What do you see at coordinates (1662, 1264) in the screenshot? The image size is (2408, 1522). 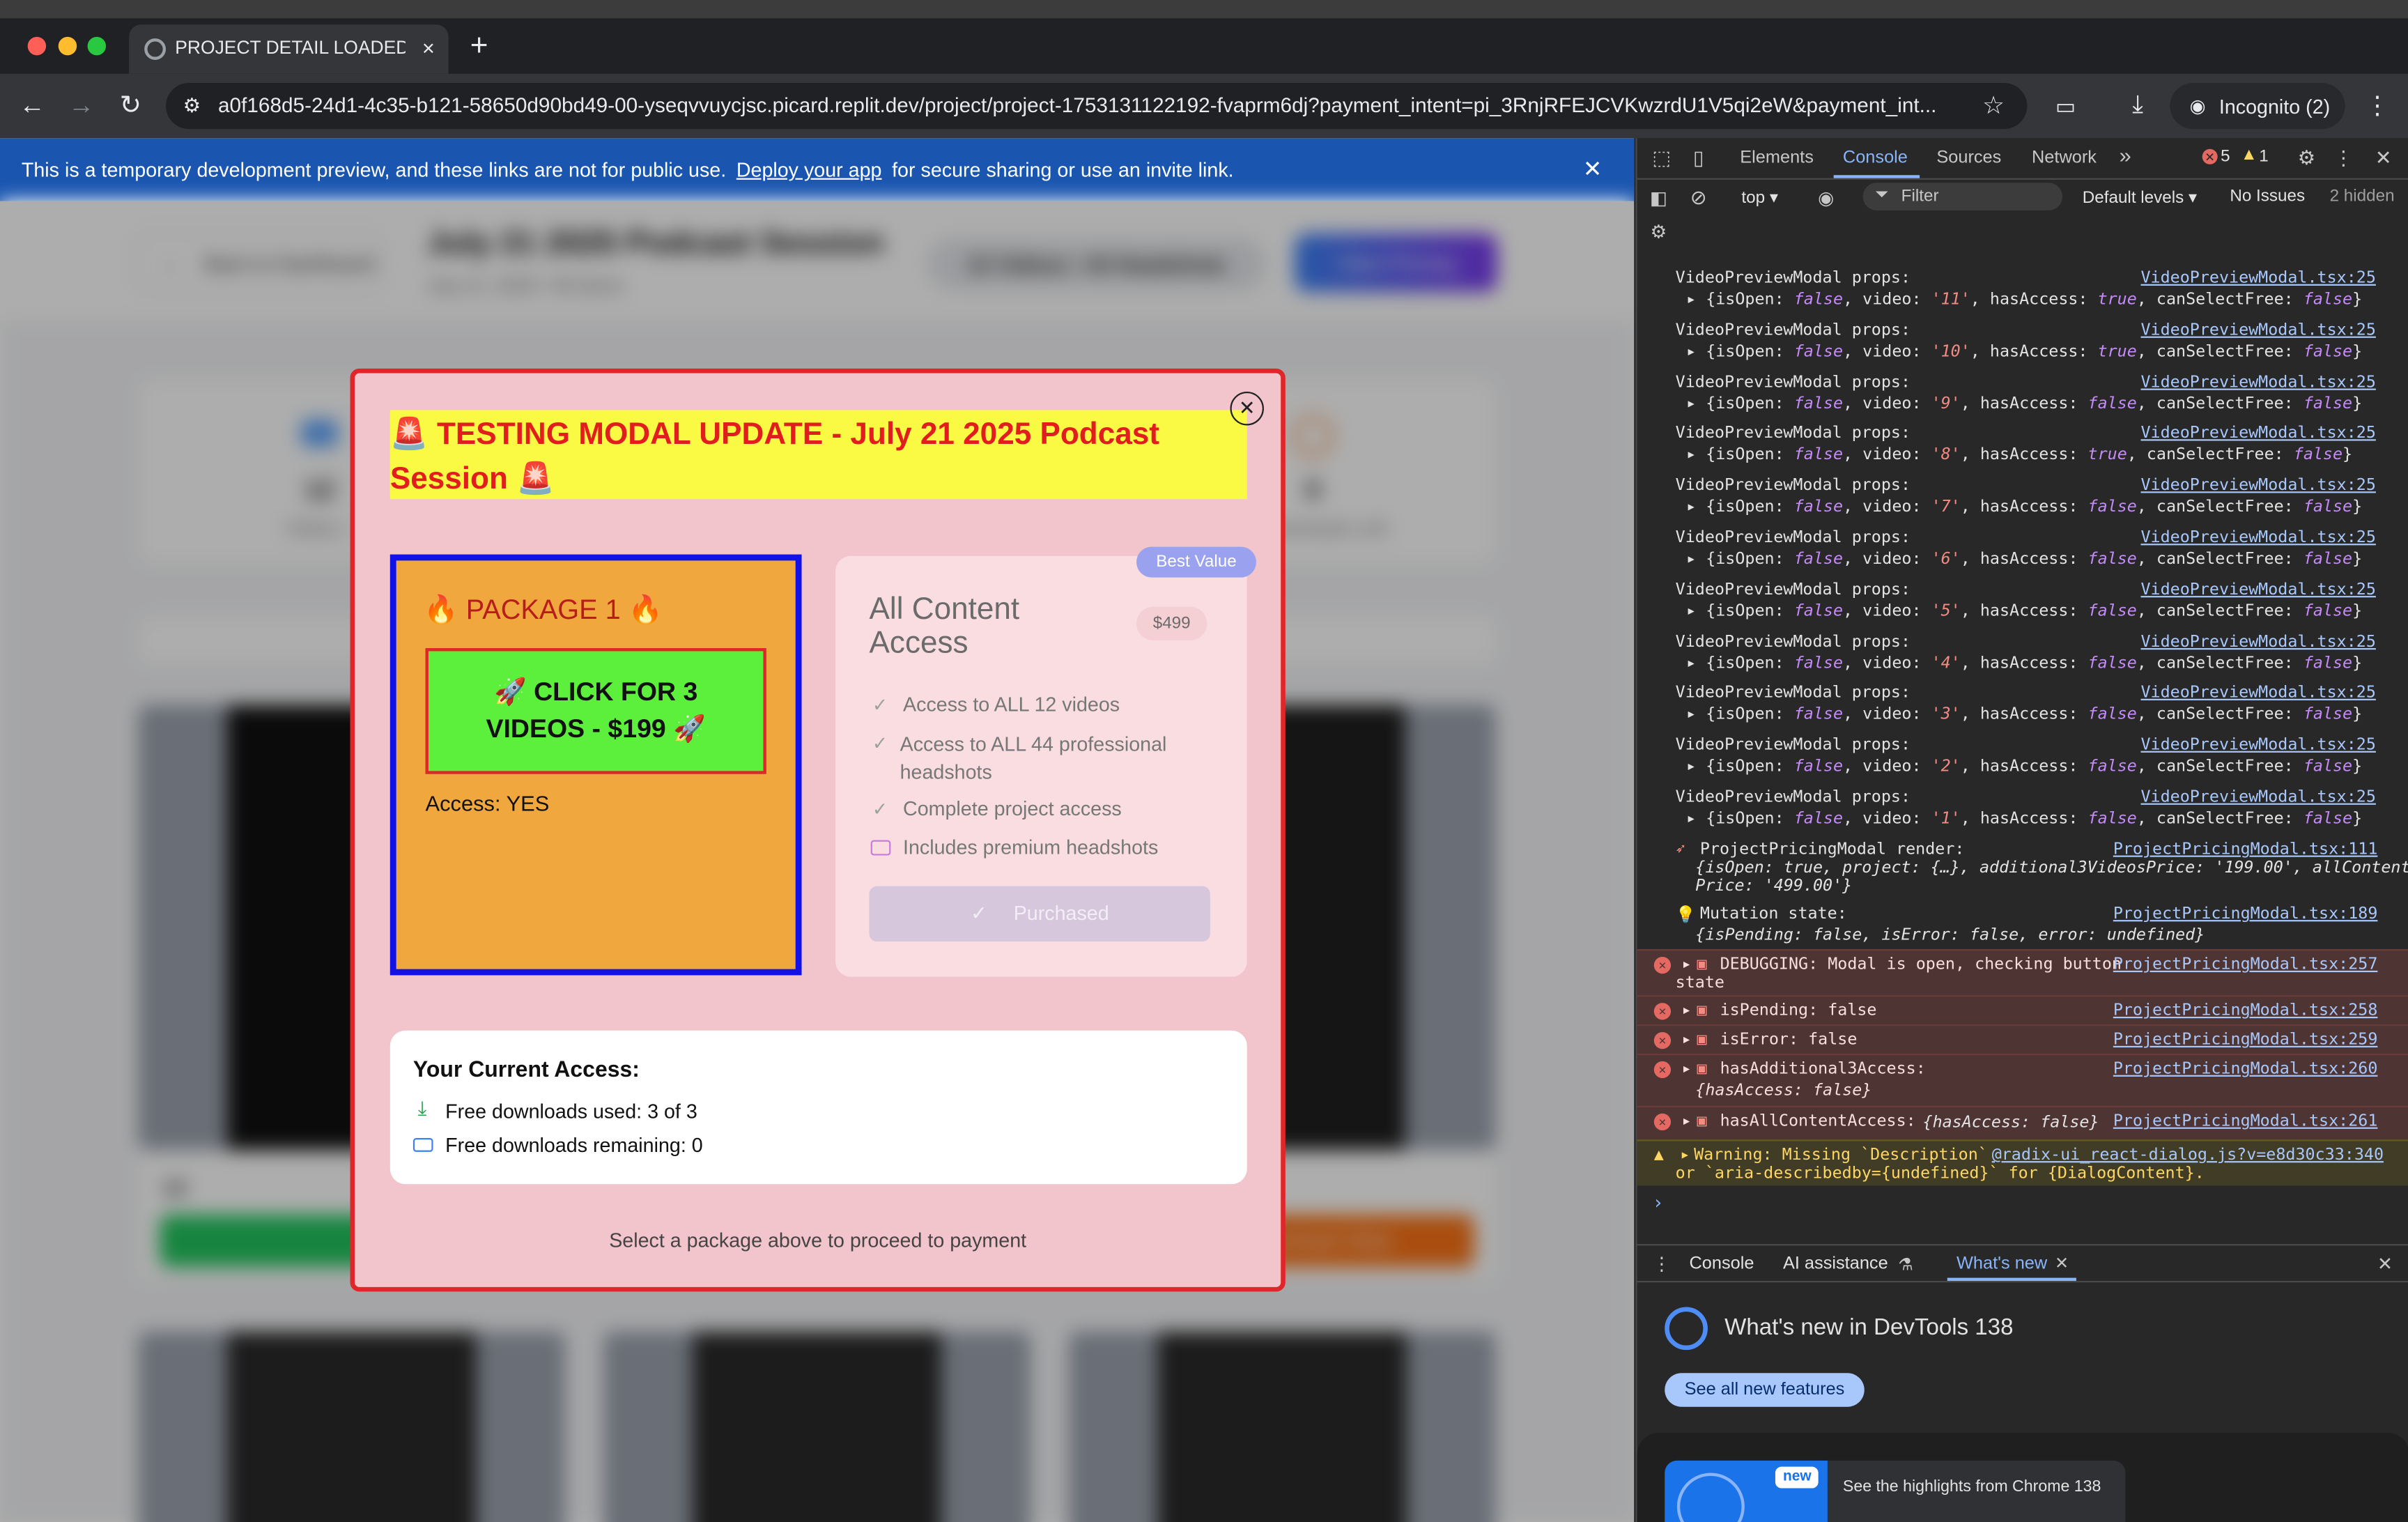 I see `drawer-menu-icon: ⋮` at bounding box center [1662, 1264].